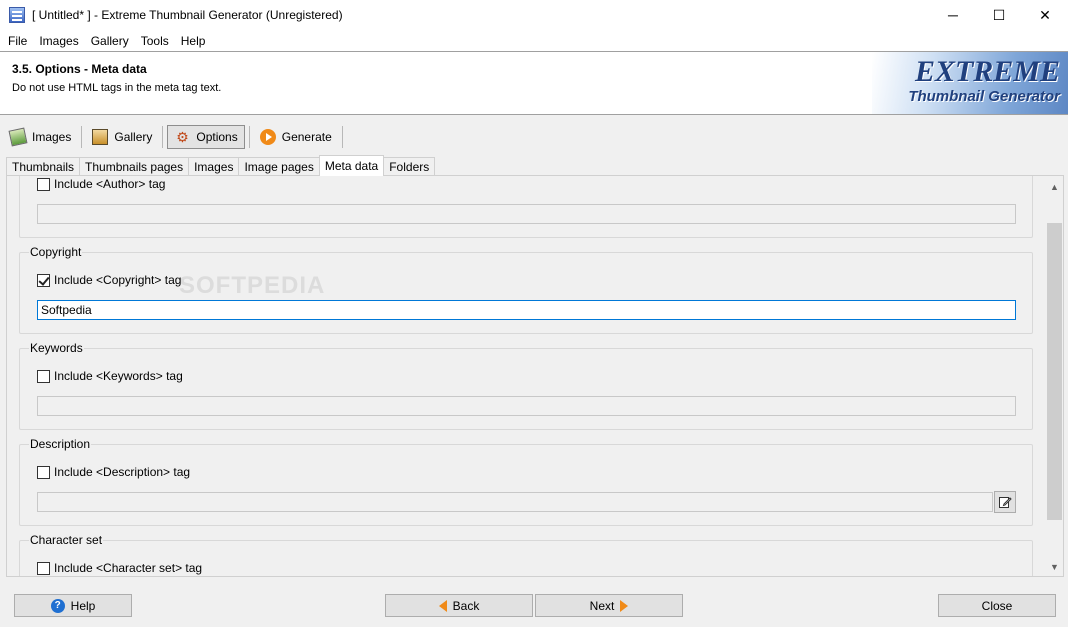  What do you see at coordinates (100, 137) in the screenshot?
I see `gallery-icon` at bounding box center [100, 137].